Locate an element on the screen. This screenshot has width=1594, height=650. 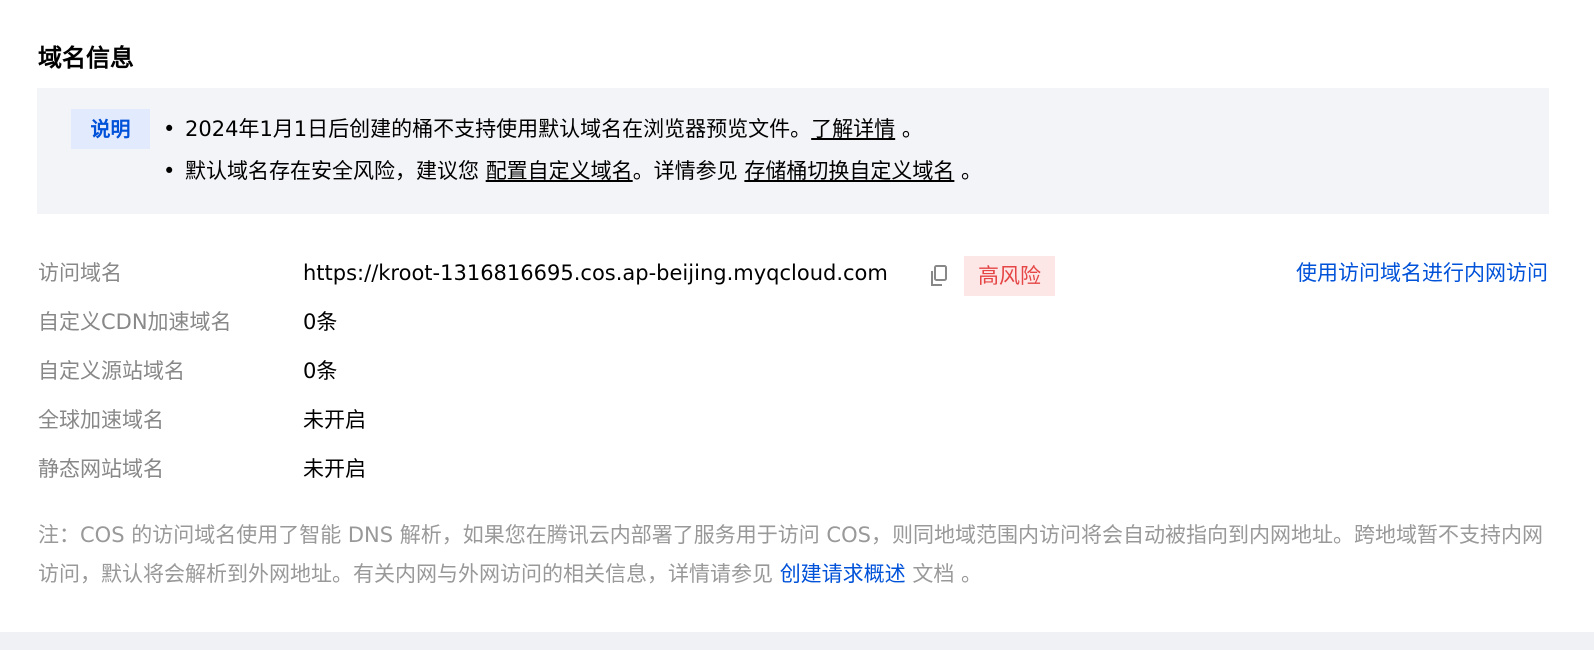
notice-text: 2024年1月1日后创建的桶不支持使用默认域名在浏览器预览文件。 is located at coordinates (498, 129).